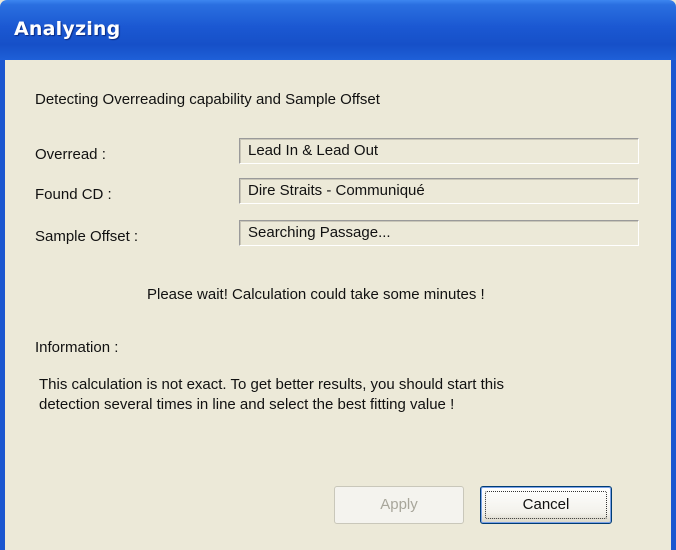 Image resolution: width=676 pixels, height=550 pixels. I want to click on found-cd-value: Dire Straits - Communiqué, so click(439, 191).